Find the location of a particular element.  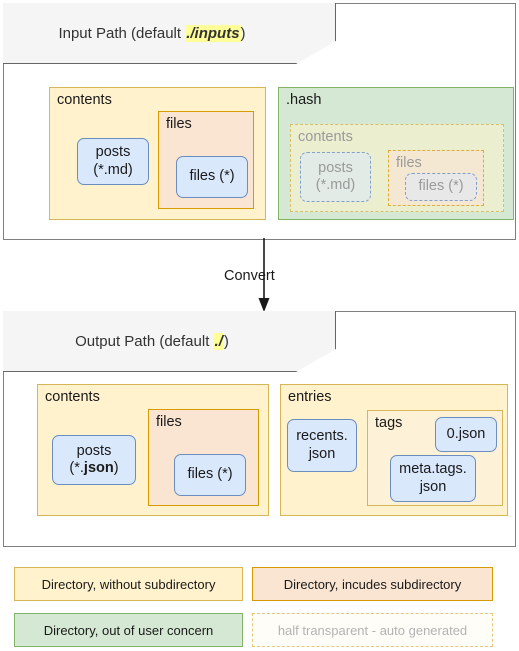

output-posts-line1: posts is located at coordinates (94, 450).